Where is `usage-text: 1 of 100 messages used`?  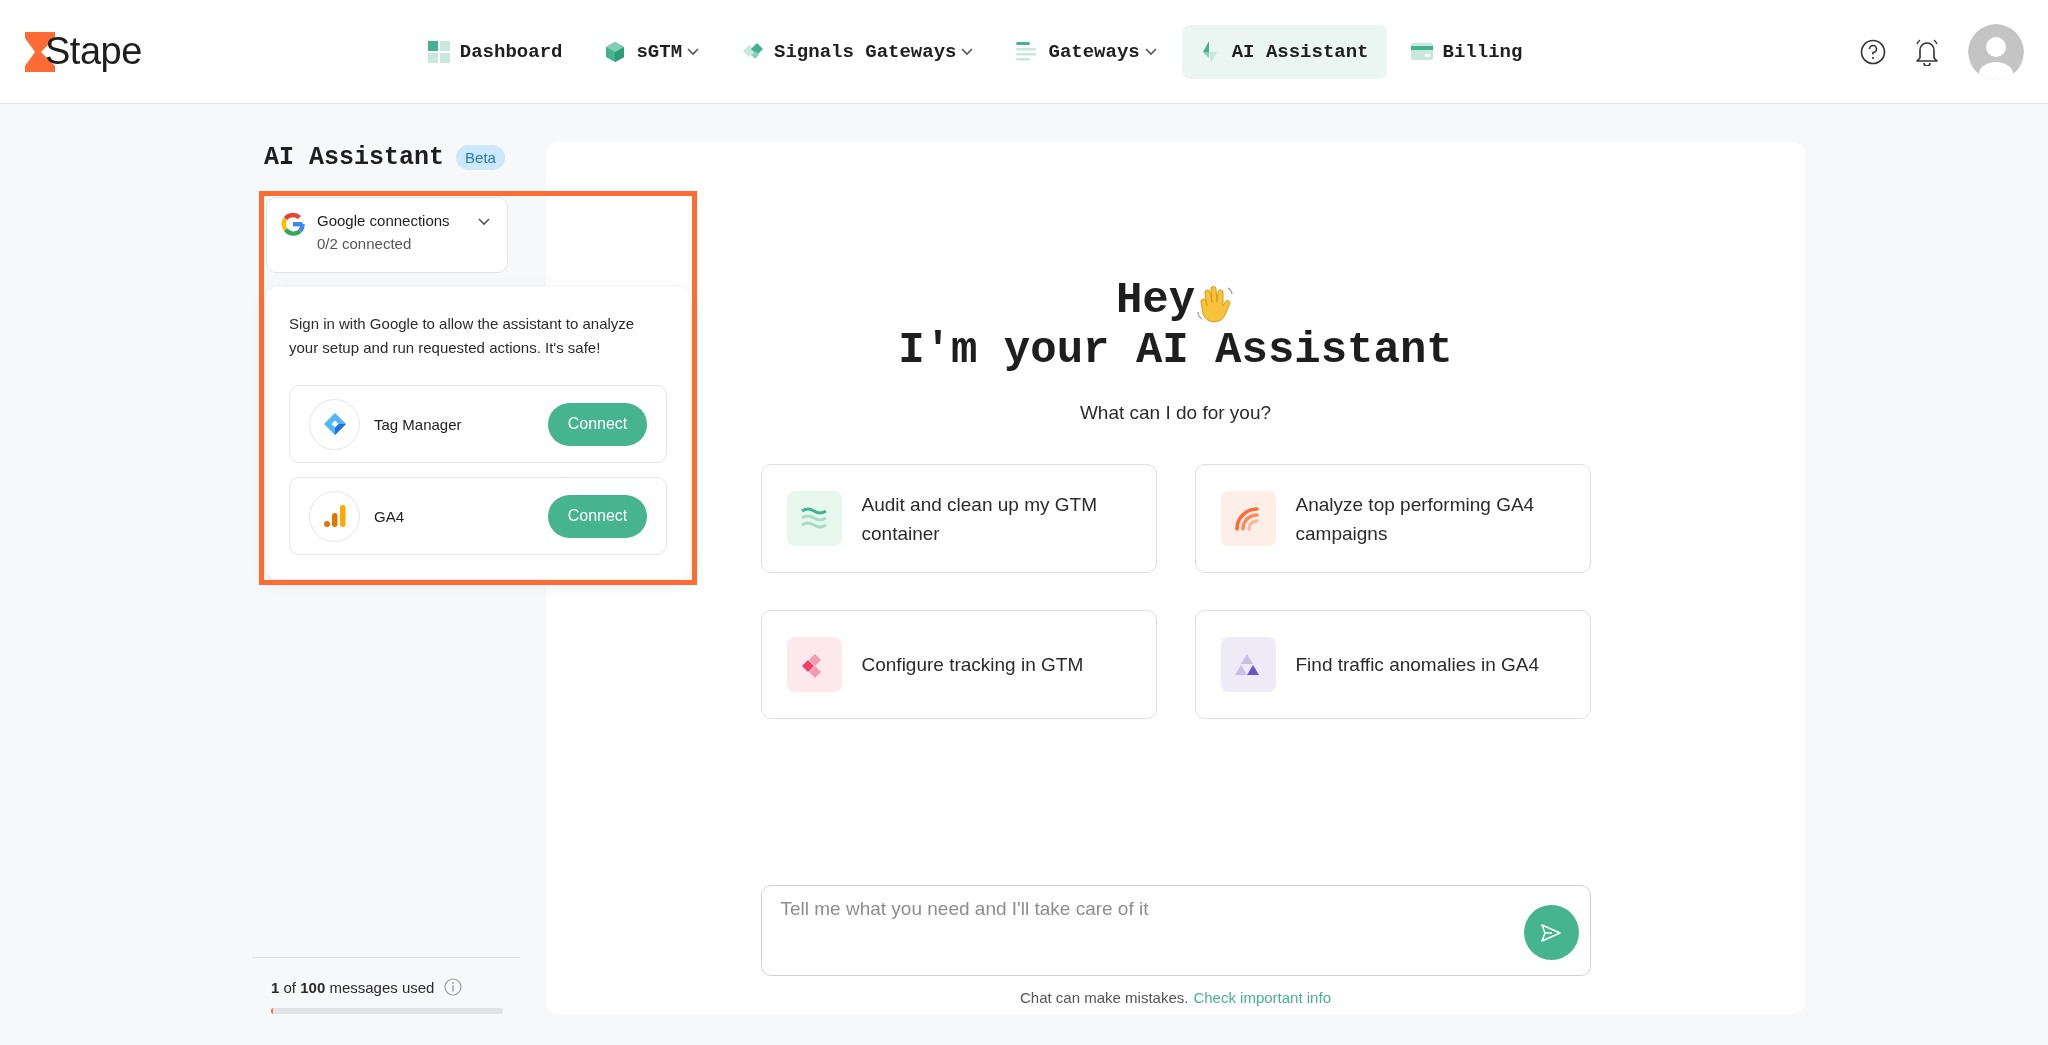
usage-text: 1 of 100 messages used is located at coordinates (353, 987).